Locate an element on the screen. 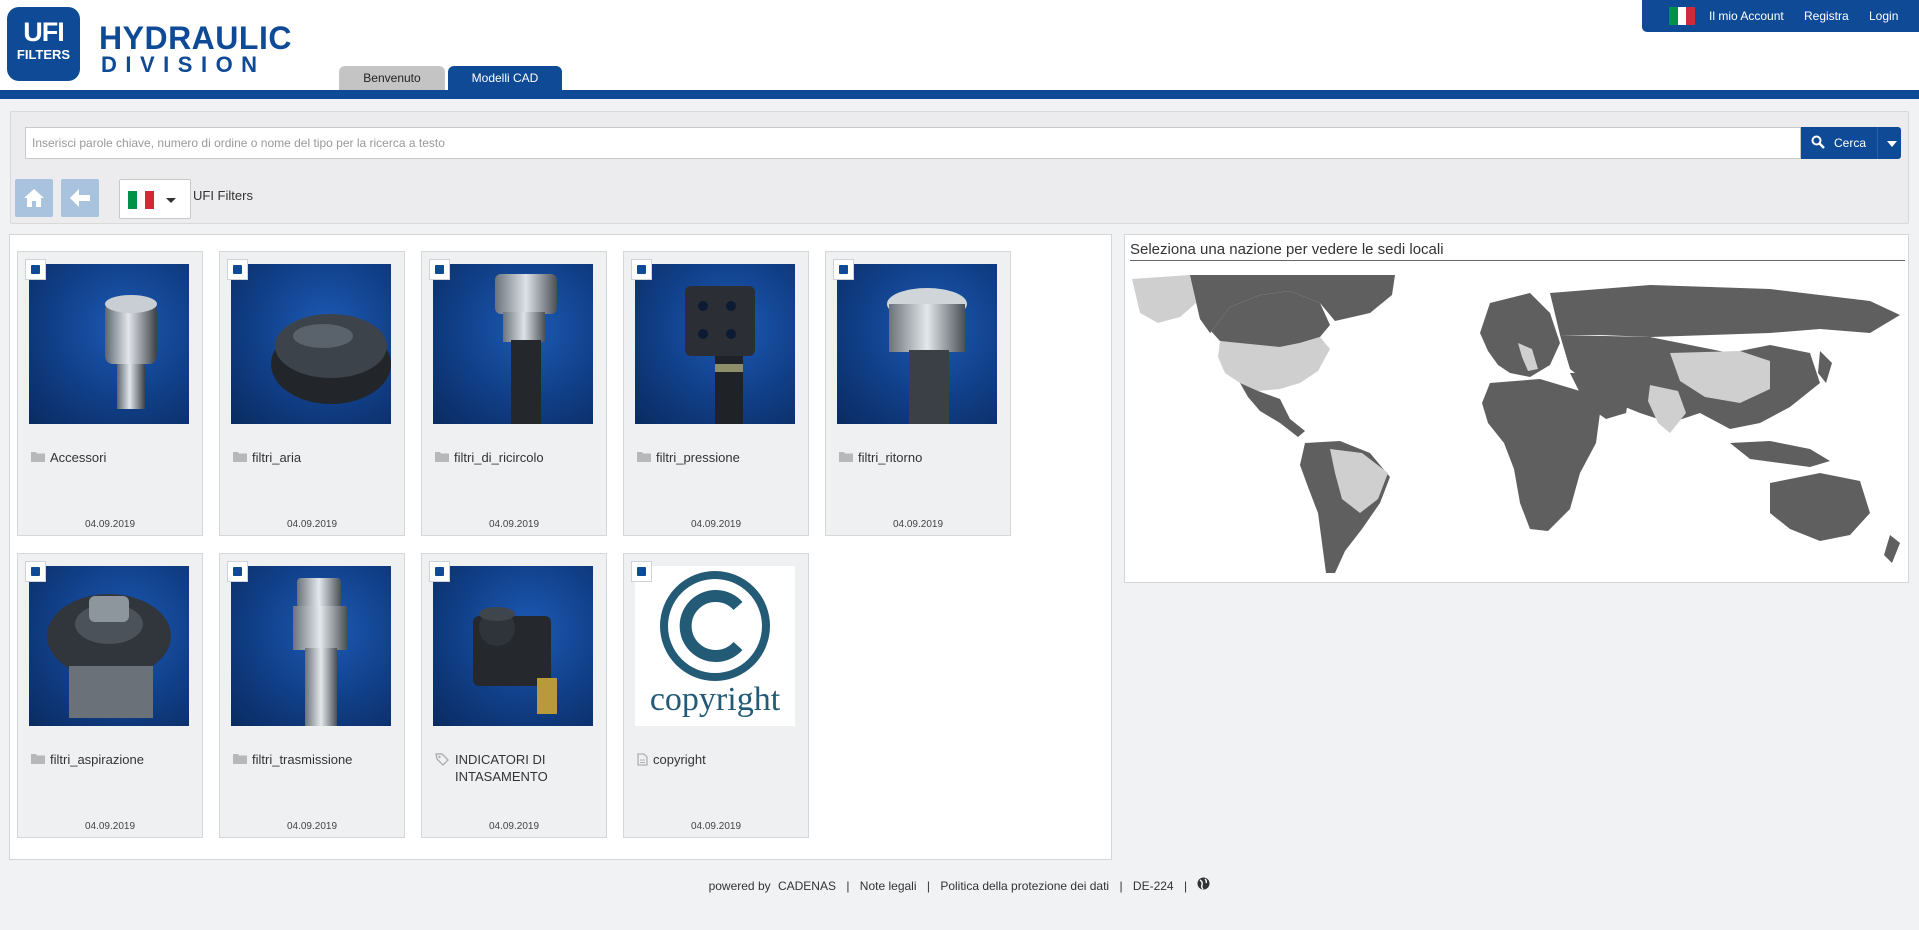 The height and width of the screenshot is (930, 1919). breadcrumb: UFI Filters is located at coordinates (223, 195).